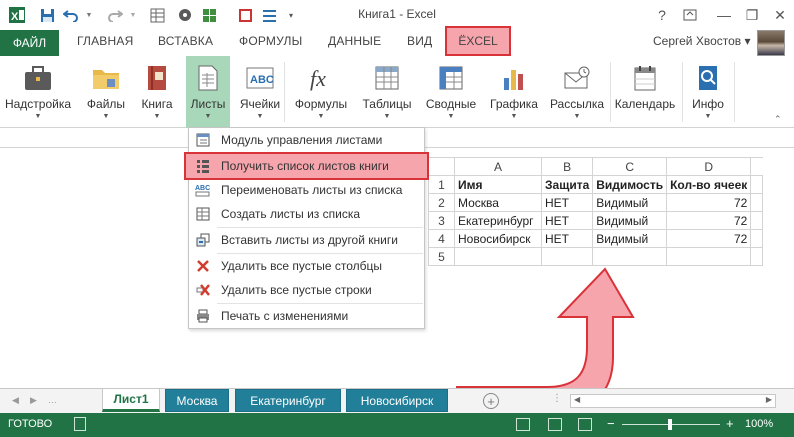  I want to click on ribbon-button-pivot: Сводные ▼, so click(451, 92).